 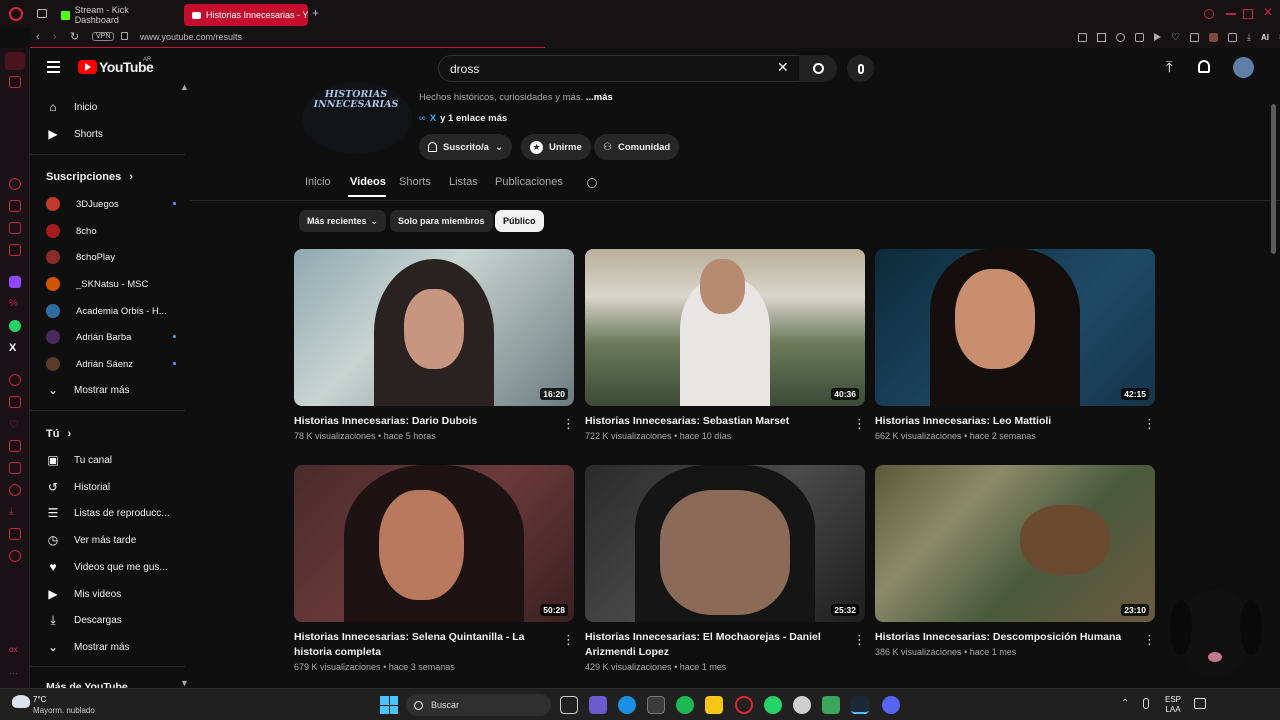 What do you see at coordinates (434, 327) in the screenshot?
I see `video-thumbnail: 16:20` at bounding box center [434, 327].